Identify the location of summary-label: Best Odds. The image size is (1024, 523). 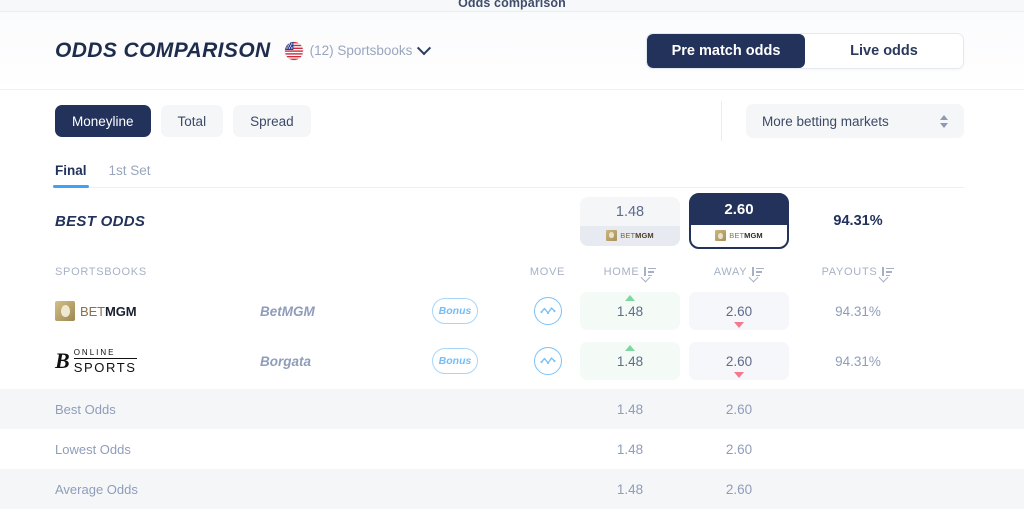
(85, 409).